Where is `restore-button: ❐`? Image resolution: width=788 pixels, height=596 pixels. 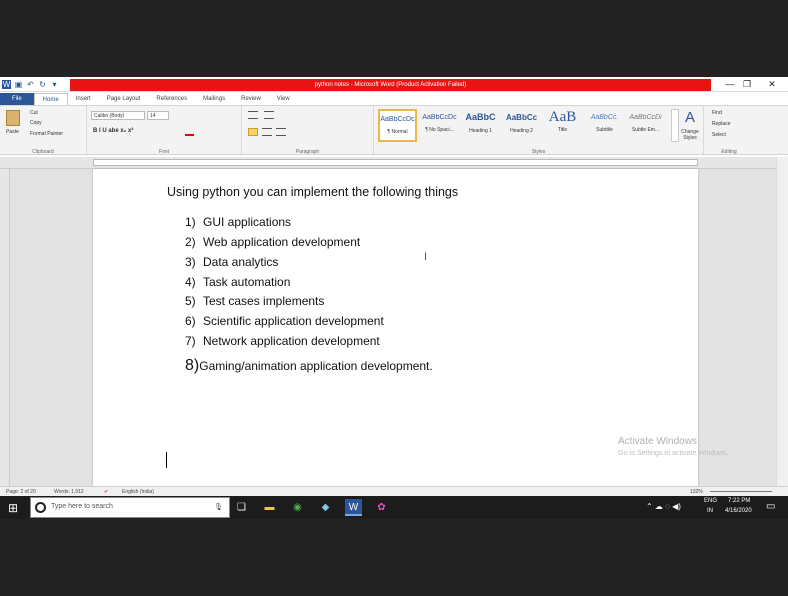 restore-button: ❐ is located at coordinates (747, 84).